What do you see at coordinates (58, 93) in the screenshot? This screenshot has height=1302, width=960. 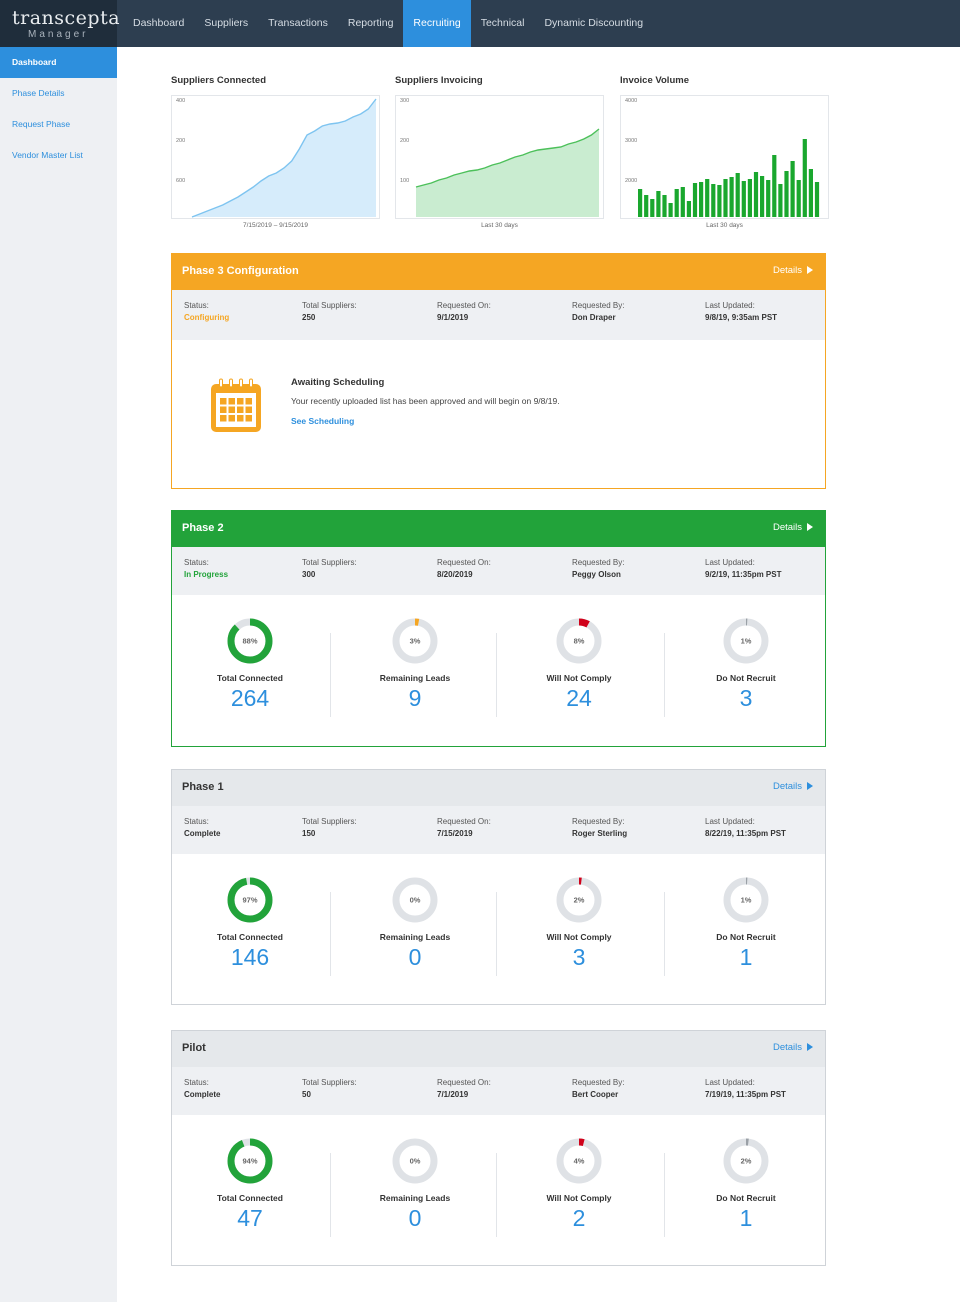 I see `sidebar-item-phase-details: Phase Details` at bounding box center [58, 93].